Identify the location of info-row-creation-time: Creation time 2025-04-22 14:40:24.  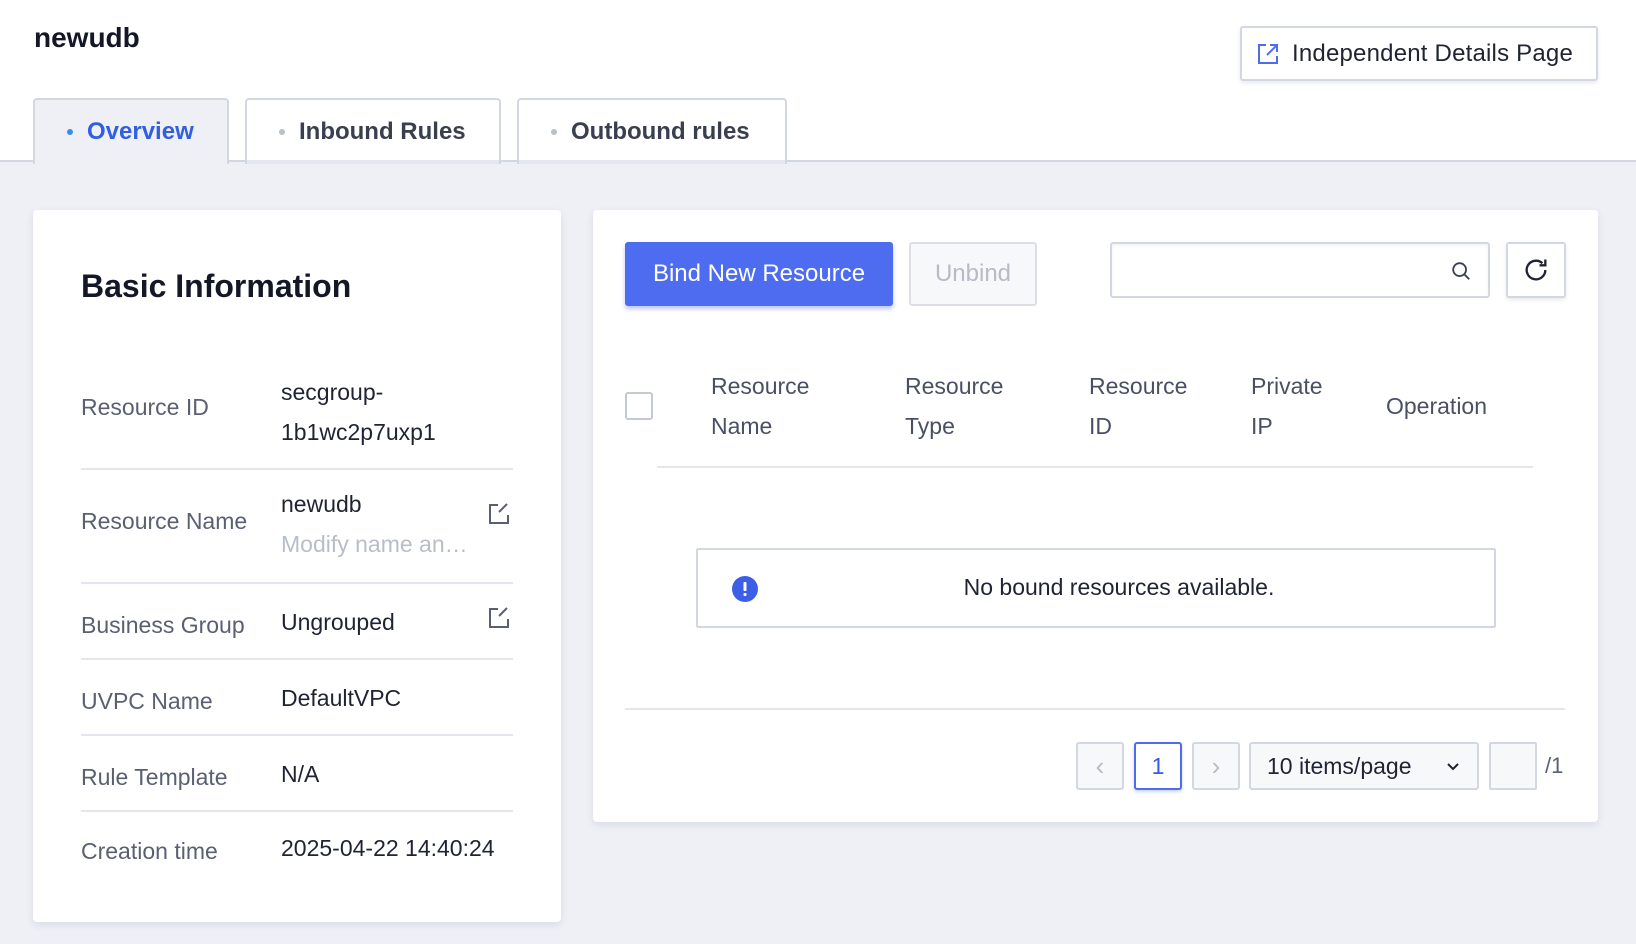
(297, 851).